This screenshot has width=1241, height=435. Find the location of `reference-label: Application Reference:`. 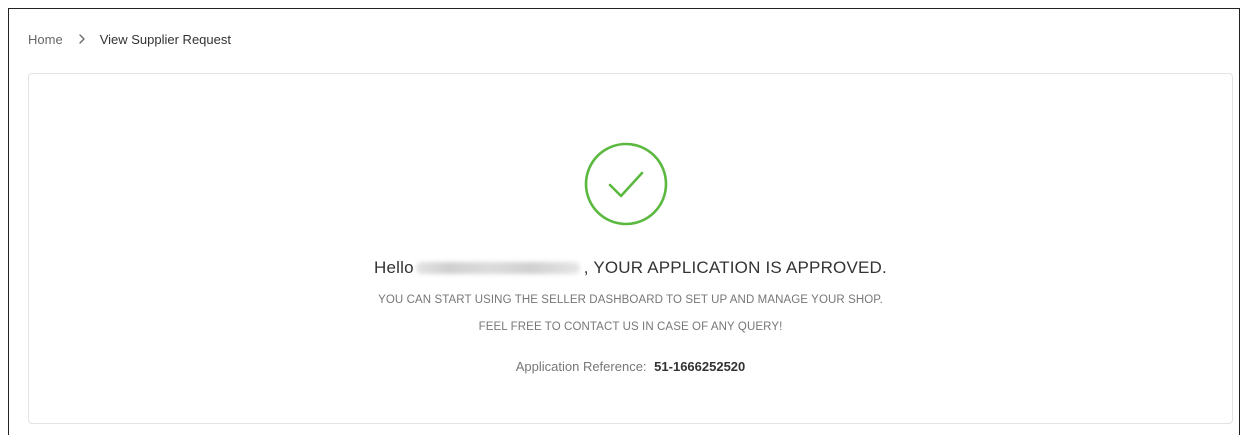

reference-label: Application Reference: is located at coordinates (581, 366).